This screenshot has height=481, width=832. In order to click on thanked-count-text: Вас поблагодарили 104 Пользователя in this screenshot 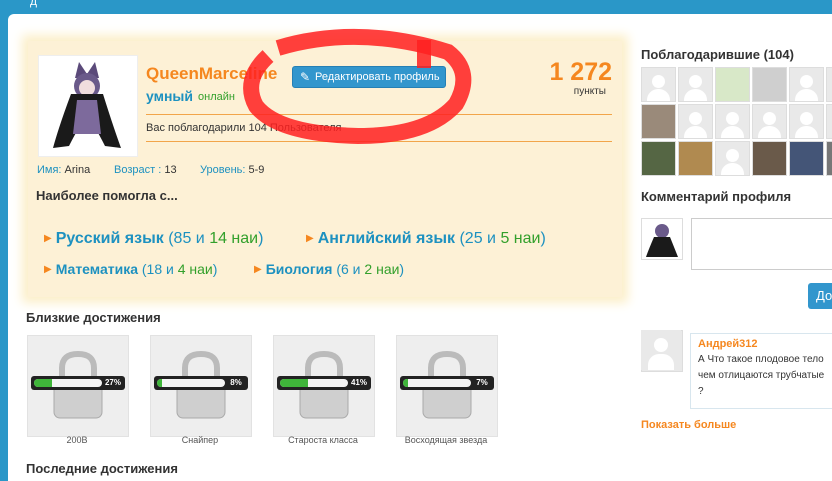, I will do `click(244, 128)`.